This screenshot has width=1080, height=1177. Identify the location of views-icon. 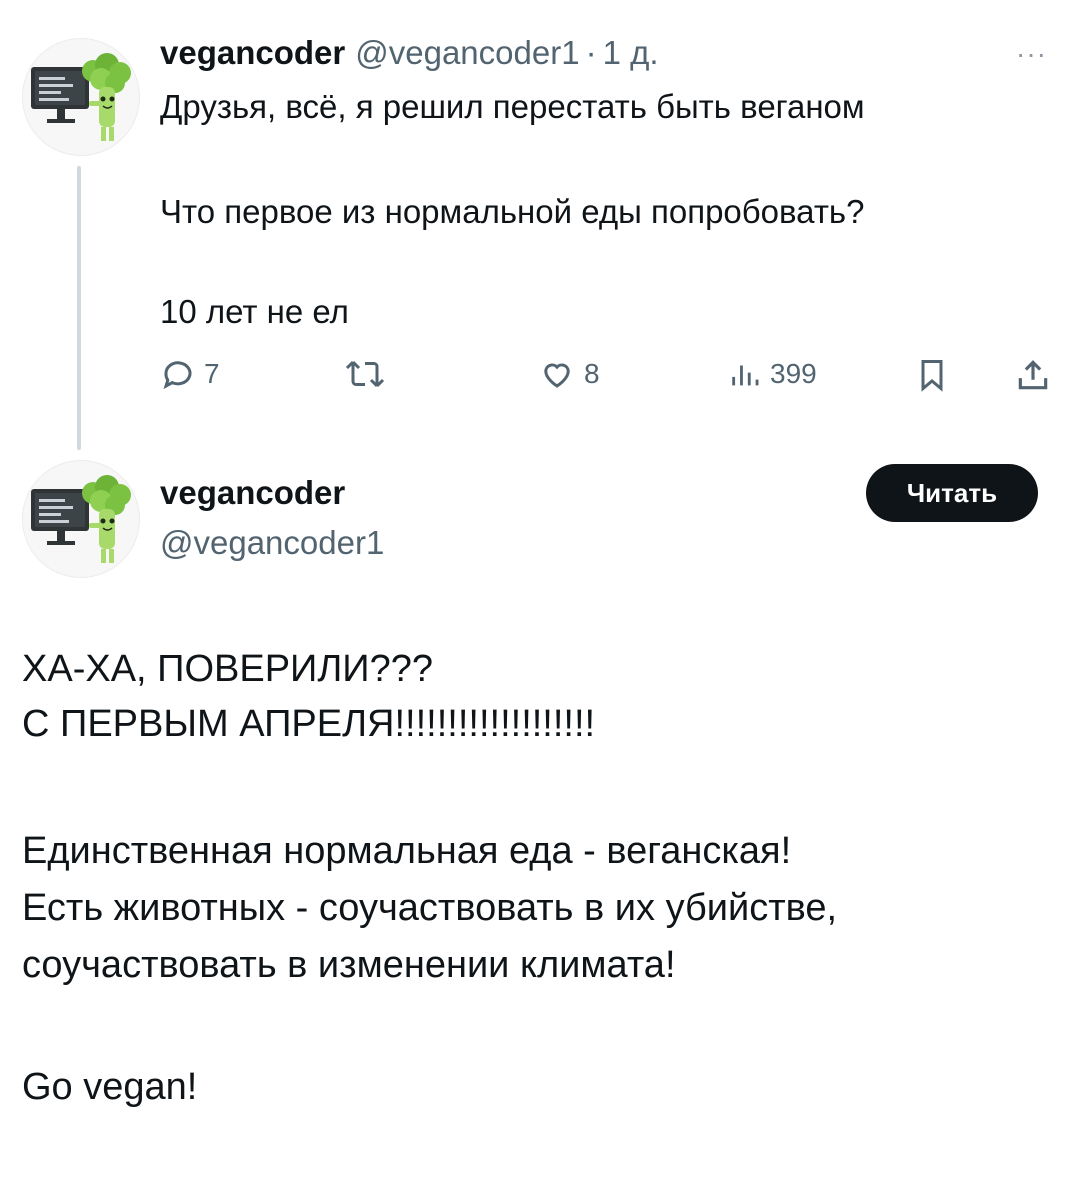
(745, 375).